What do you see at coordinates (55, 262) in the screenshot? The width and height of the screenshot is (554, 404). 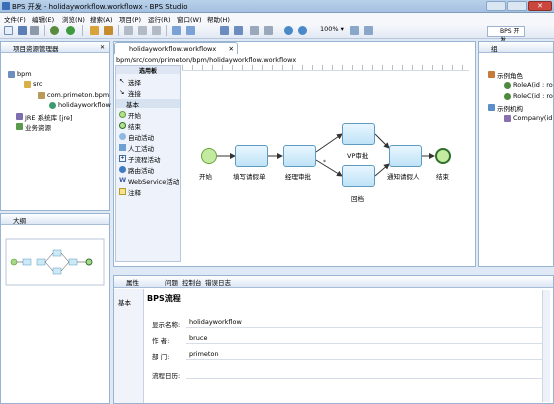 I see `outline-thumbnail` at bounding box center [55, 262].